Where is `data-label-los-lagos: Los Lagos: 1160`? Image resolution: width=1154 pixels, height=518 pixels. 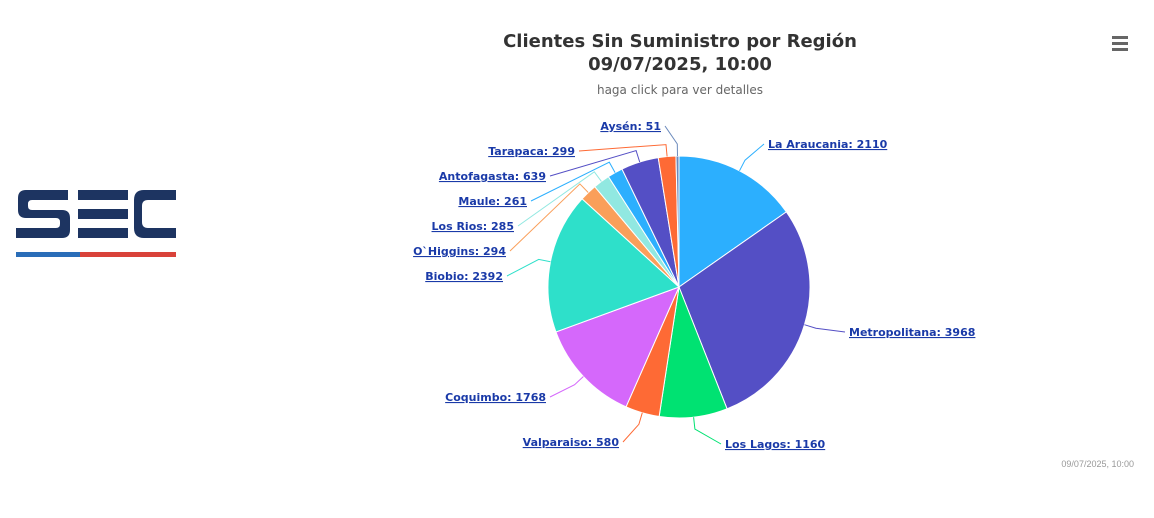
data-label-los-lagos: Los Lagos: 1160 is located at coordinates (775, 444).